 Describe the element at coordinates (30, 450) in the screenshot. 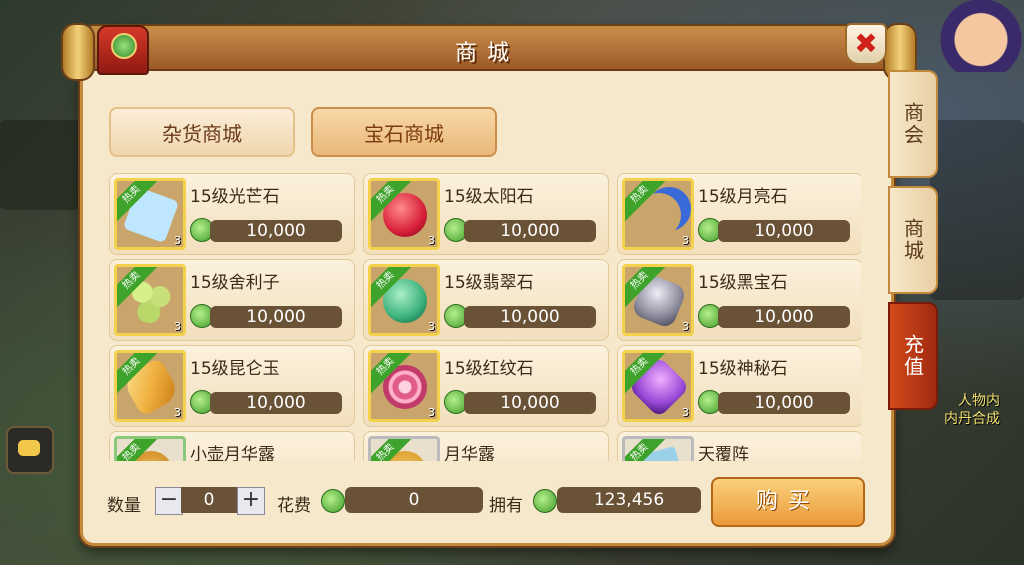

I see `chat-icon` at that location.